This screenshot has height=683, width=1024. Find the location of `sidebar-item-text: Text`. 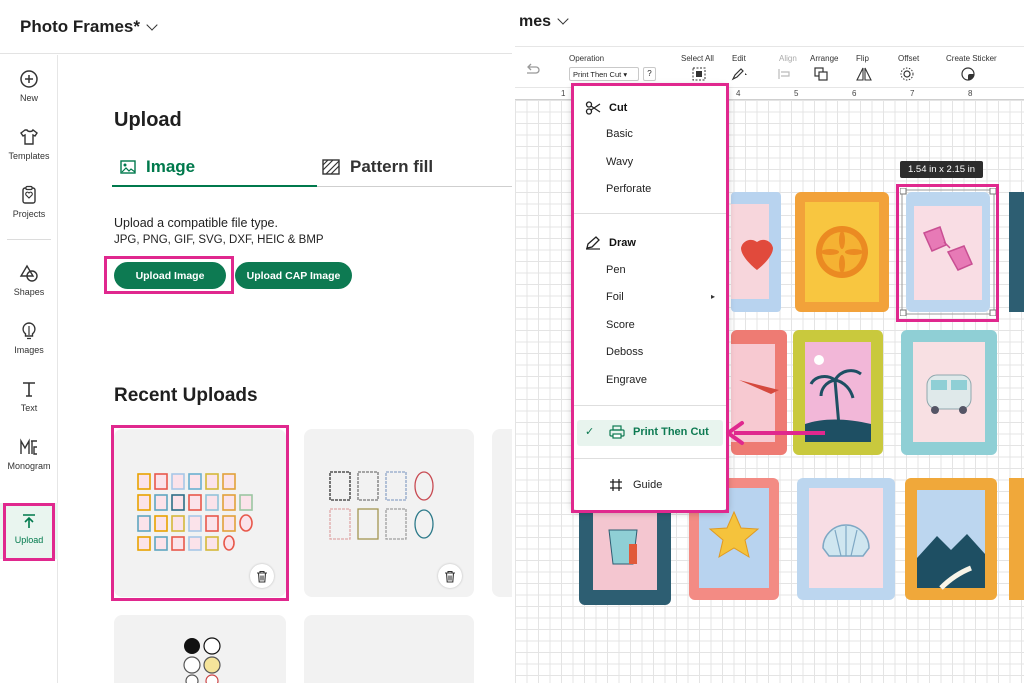

sidebar-item-text: Text is located at coordinates (29, 405).